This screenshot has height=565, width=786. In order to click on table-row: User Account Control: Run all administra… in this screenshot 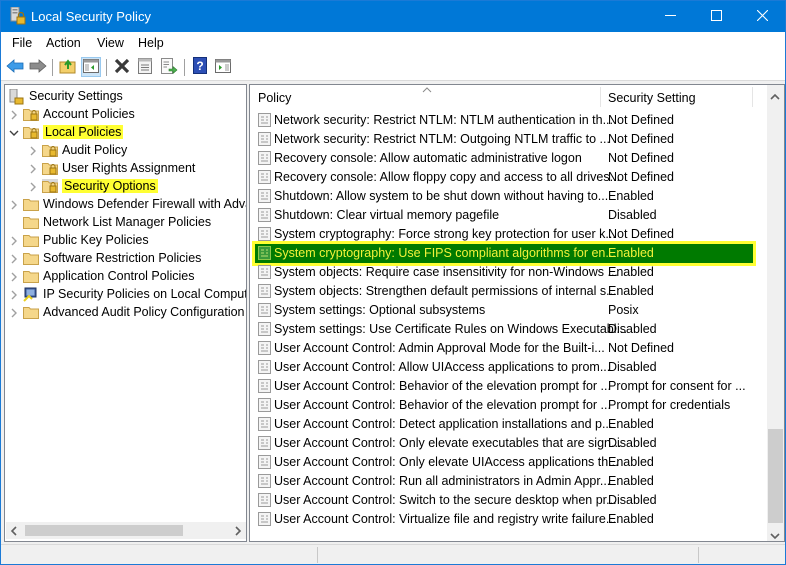, I will do `click(508, 481)`.